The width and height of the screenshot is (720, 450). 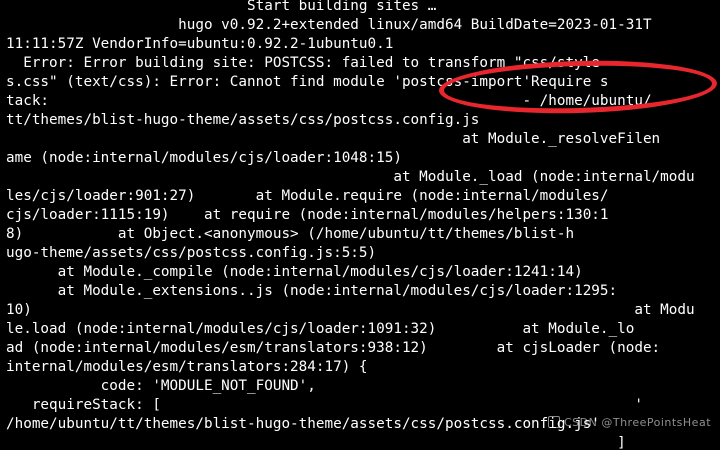 What do you see at coordinates (161, 386) in the screenshot?
I see `terminal-line-21: code: 'MODULE_NOT_FOUND',` at bounding box center [161, 386].